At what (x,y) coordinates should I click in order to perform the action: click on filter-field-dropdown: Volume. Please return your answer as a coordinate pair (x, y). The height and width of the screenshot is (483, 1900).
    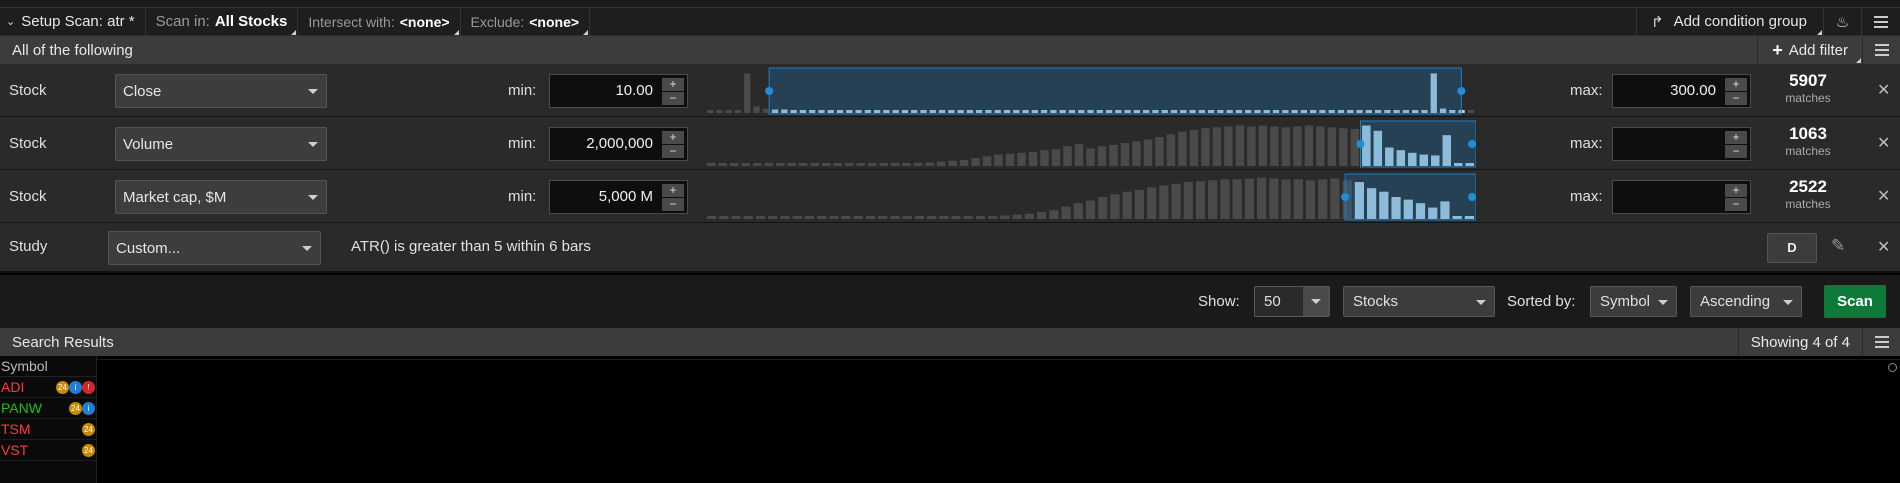
    Looking at the image, I should click on (221, 144).